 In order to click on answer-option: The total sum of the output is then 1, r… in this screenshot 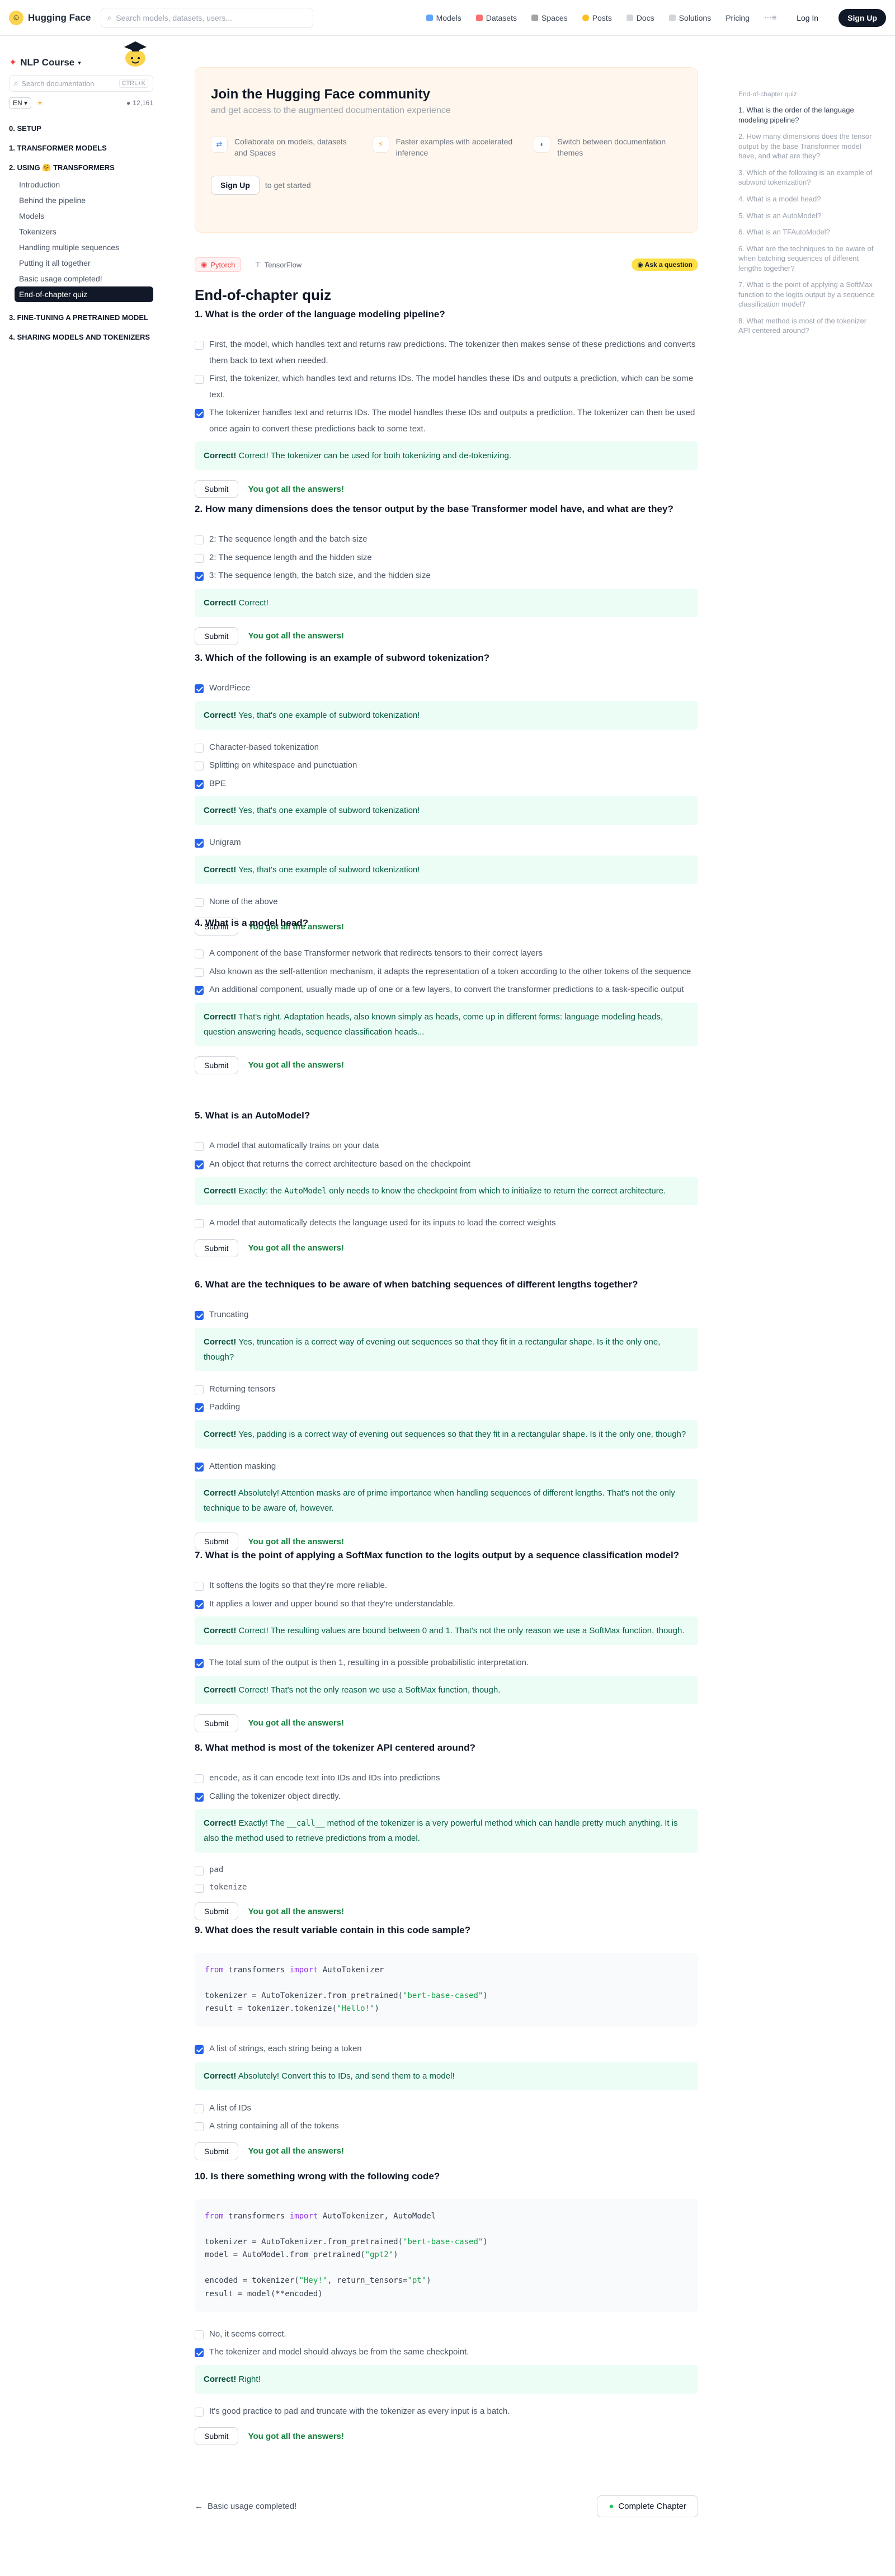, I will do `click(446, 1663)`.